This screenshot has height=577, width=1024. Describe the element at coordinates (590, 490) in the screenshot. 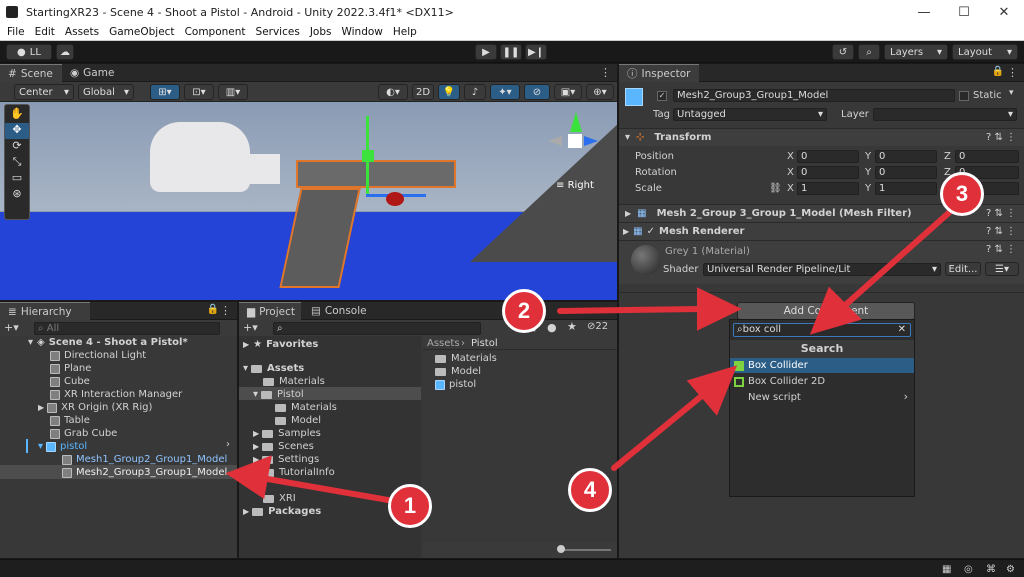

I see `annotation-badge-4: 4` at that location.